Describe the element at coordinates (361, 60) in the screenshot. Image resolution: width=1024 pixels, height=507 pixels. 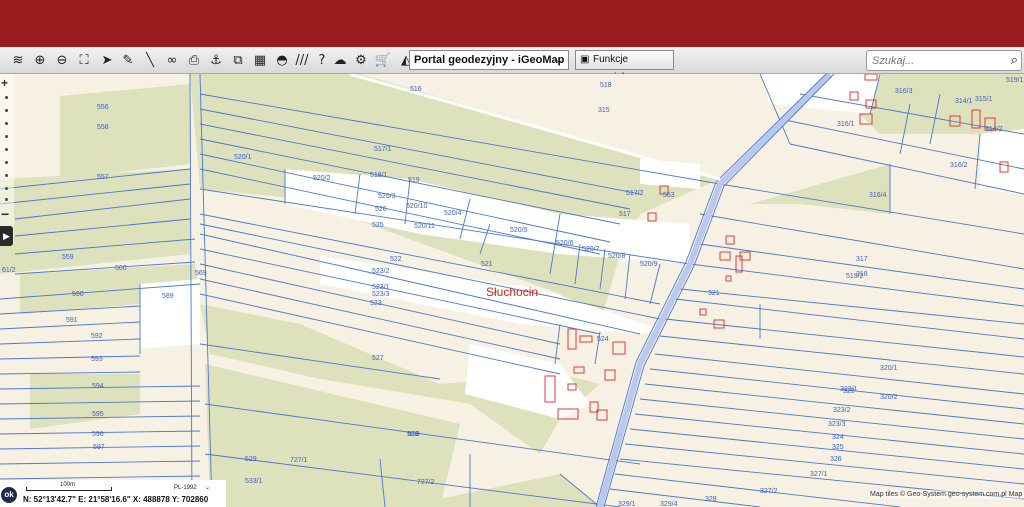
I see `settings-icon: ⚙` at that location.